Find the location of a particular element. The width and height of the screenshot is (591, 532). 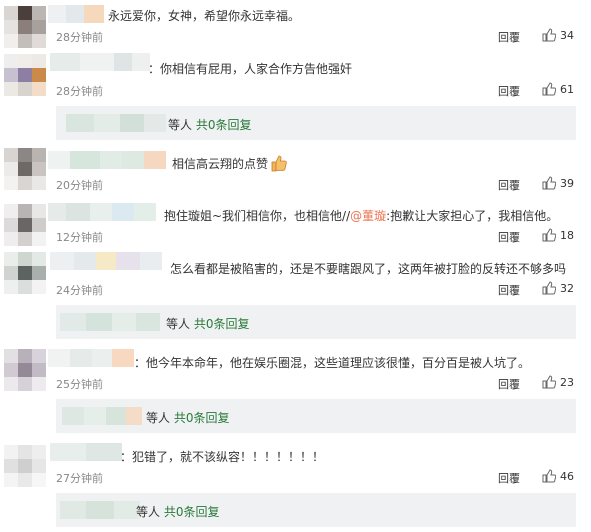

comment-text: 相信高云翔的点赞 is located at coordinates (230, 163).